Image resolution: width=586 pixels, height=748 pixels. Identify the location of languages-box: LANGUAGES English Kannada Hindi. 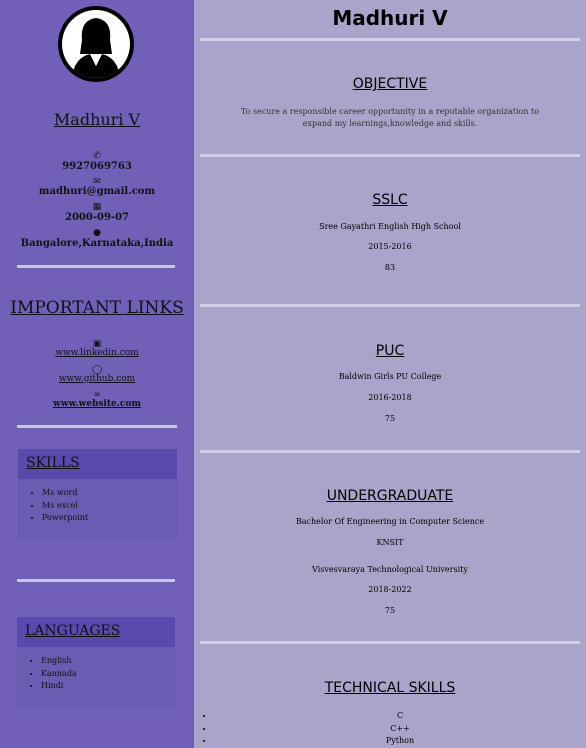
(96, 662).